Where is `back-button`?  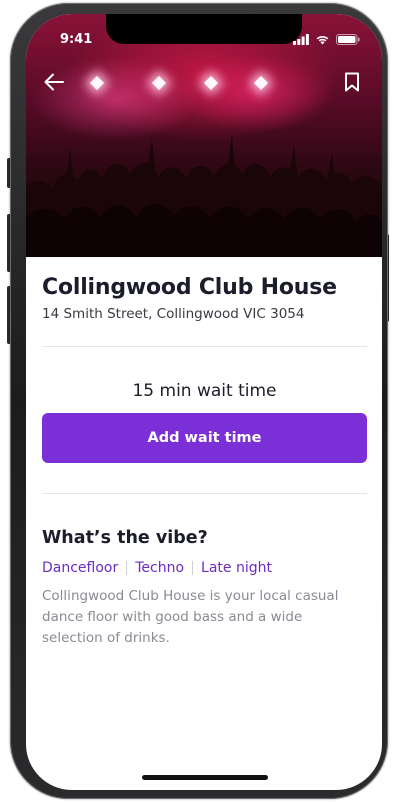 back-button is located at coordinates (54, 82).